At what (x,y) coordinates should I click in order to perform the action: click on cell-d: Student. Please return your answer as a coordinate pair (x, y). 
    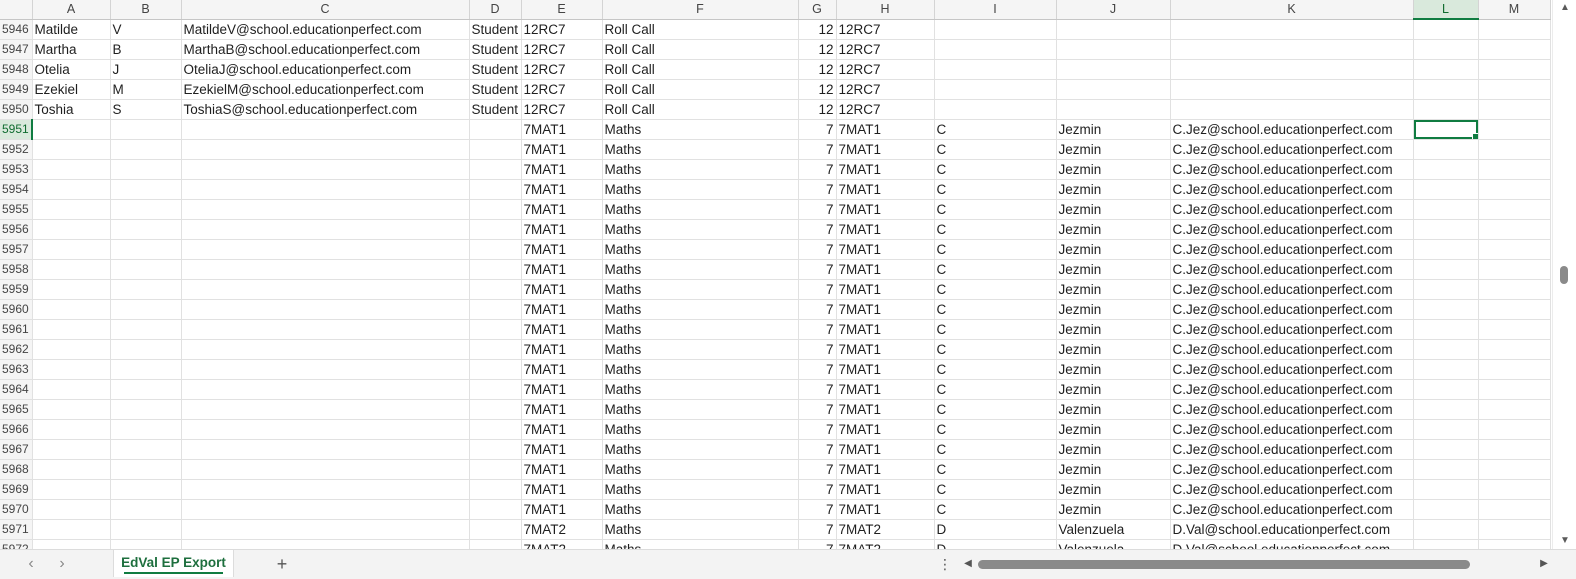
    Looking at the image, I should click on (495, 109).